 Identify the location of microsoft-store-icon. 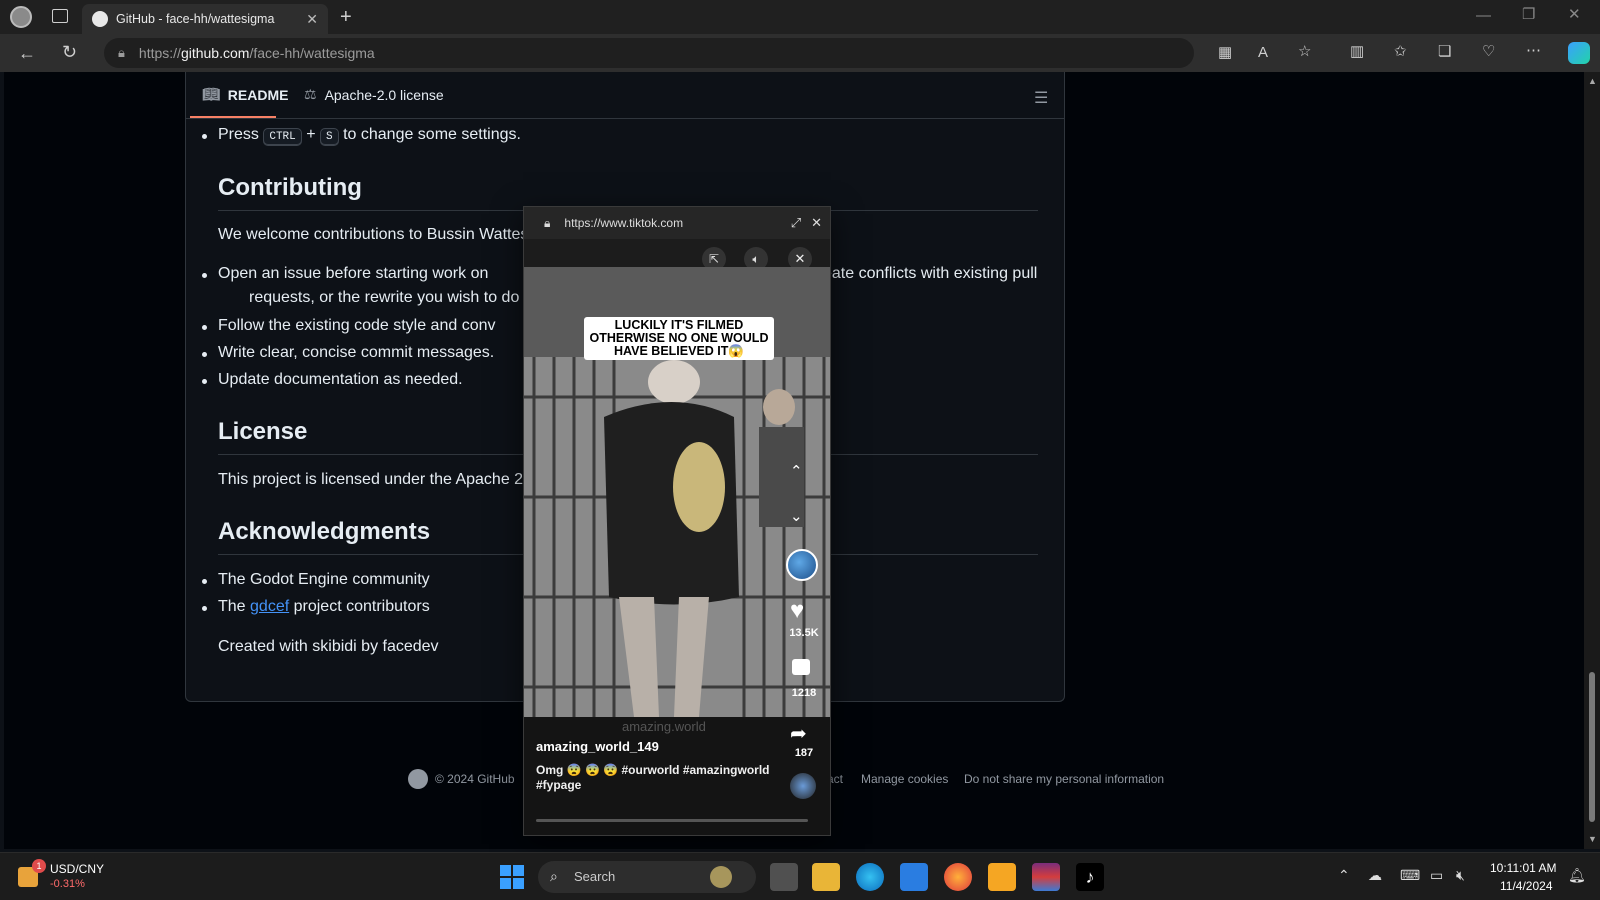
(914, 877).